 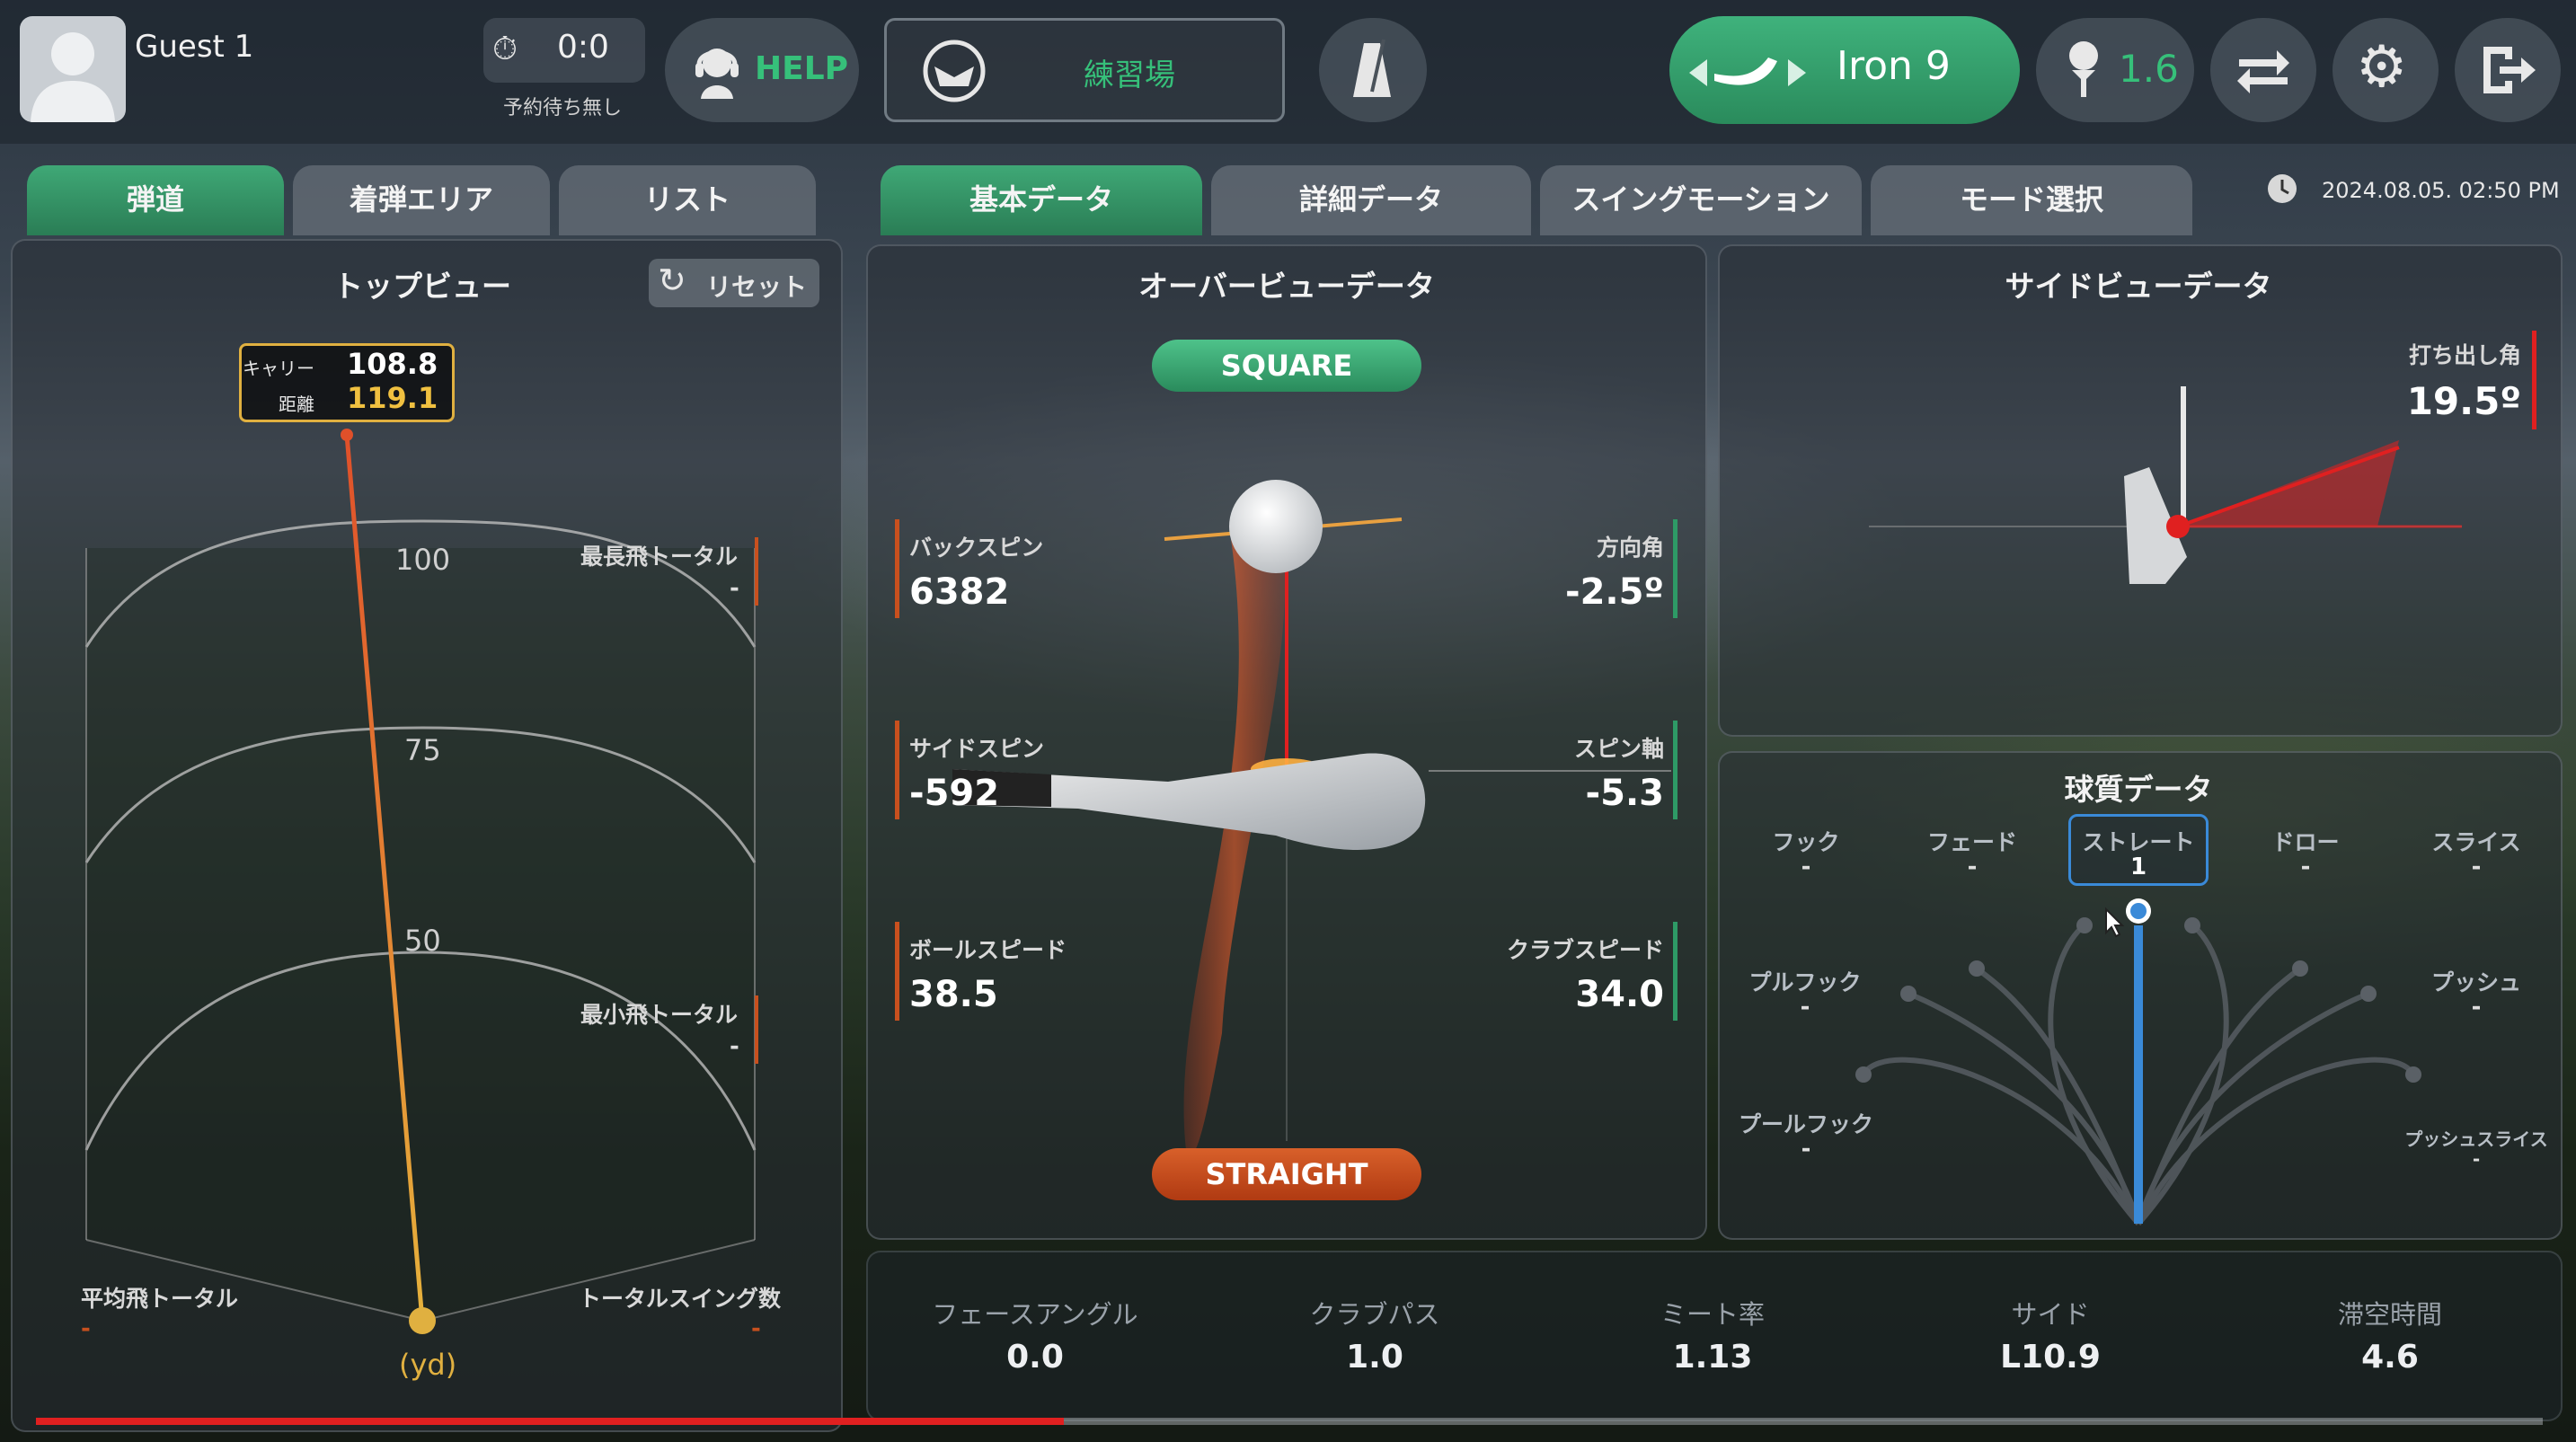 What do you see at coordinates (2476, 1007) in the screenshot?
I see `push-value: -` at bounding box center [2476, 1007].